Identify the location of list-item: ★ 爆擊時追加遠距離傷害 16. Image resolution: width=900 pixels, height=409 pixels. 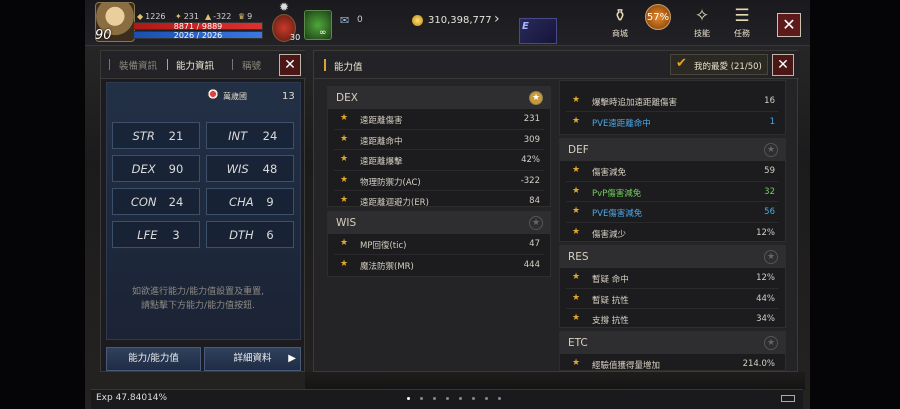
(672, 101).